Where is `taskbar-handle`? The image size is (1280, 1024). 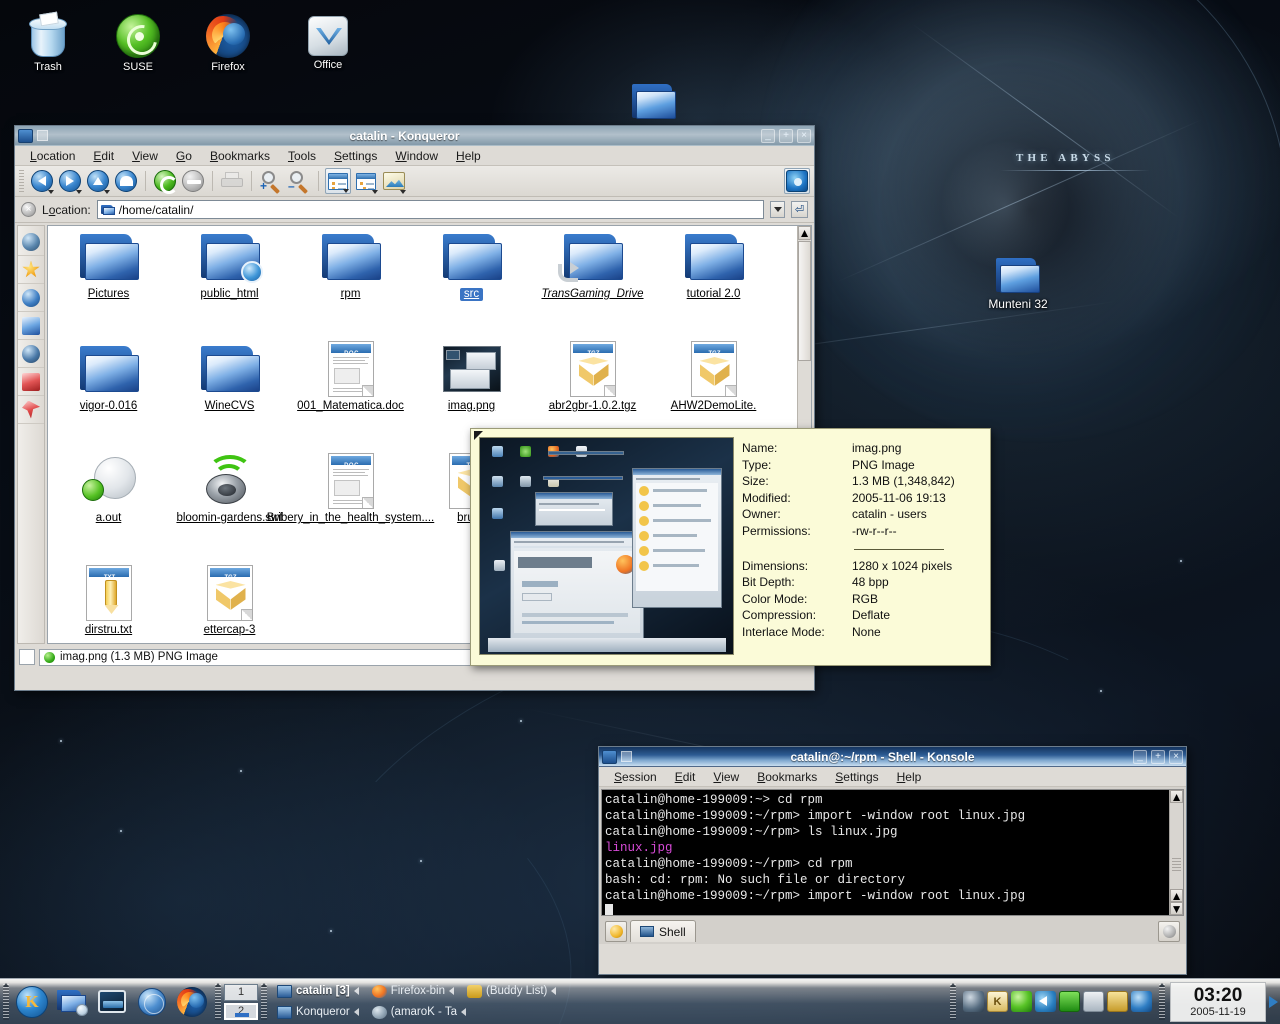
taskbar-handle is located at coordinates (264, 1001).